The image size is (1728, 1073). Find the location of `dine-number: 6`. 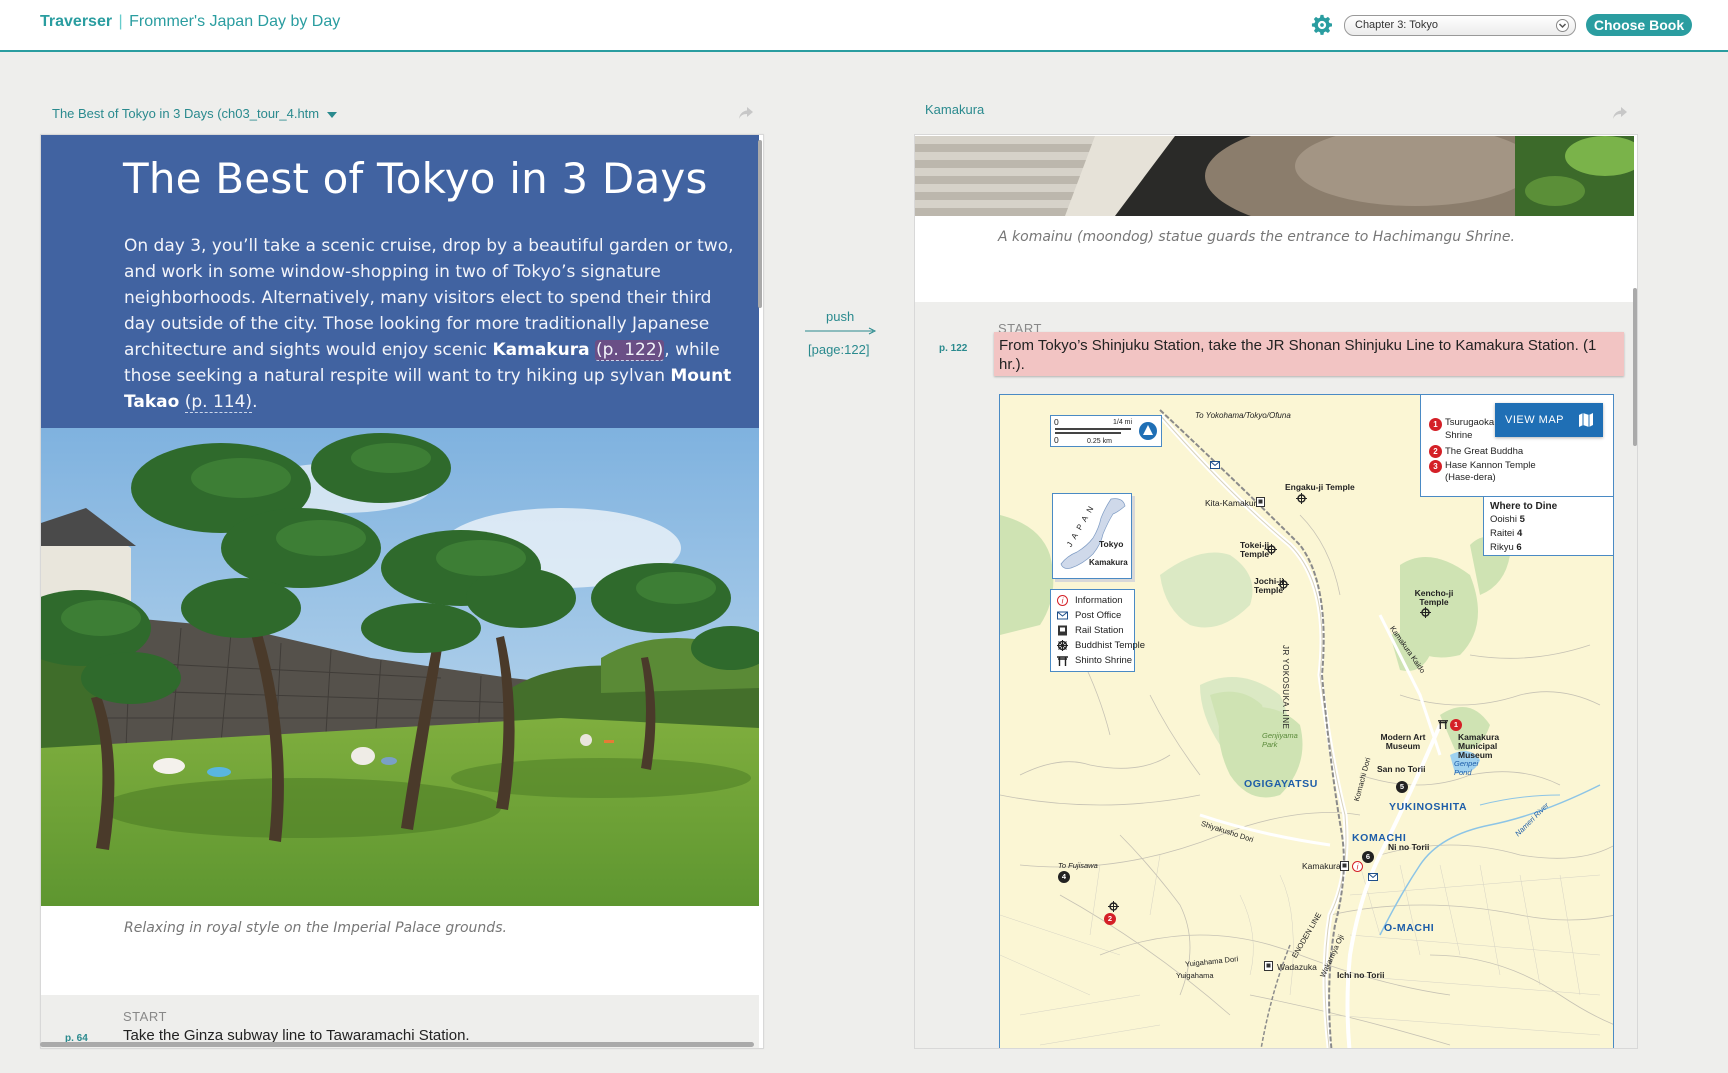

dine-number: 6 is located at coordinates (1519, 547).